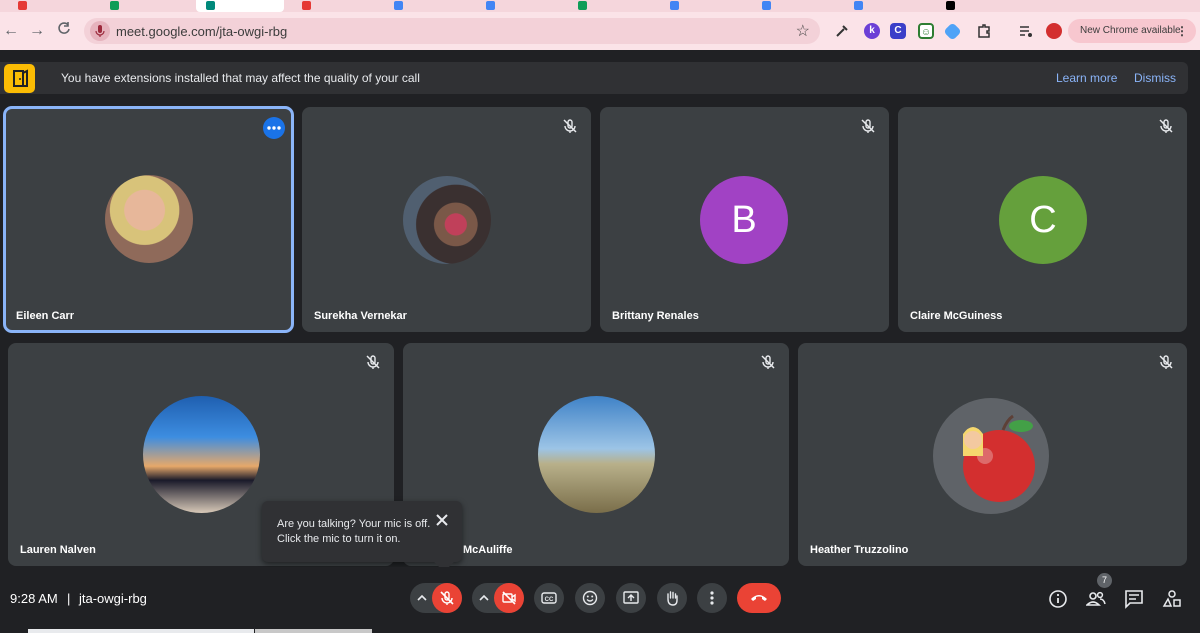  Describe the element at coordinates (655, 316) in the screenshot. I see `participant-name: Brittany Renales` at that location.